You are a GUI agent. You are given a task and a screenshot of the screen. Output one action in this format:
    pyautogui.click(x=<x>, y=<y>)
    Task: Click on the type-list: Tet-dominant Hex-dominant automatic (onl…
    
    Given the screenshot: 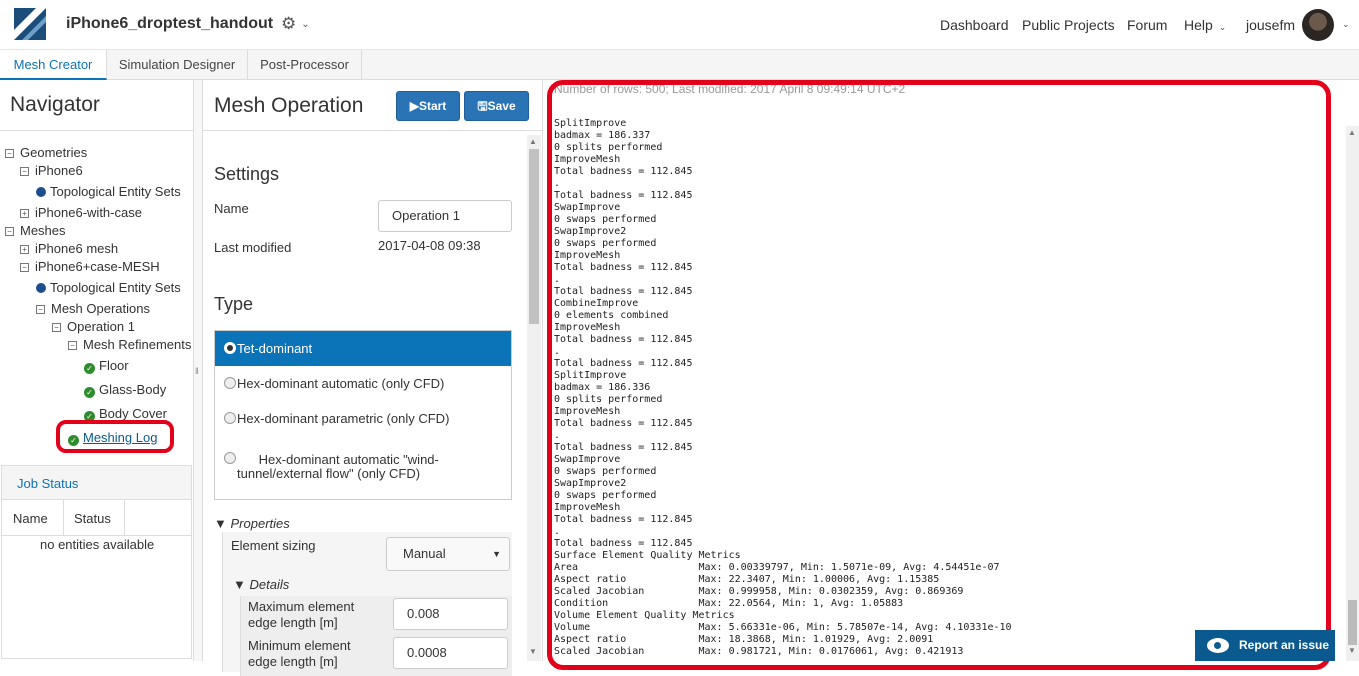 What is the action you would take?
    pyautogui.click(x=363, y=415)
    